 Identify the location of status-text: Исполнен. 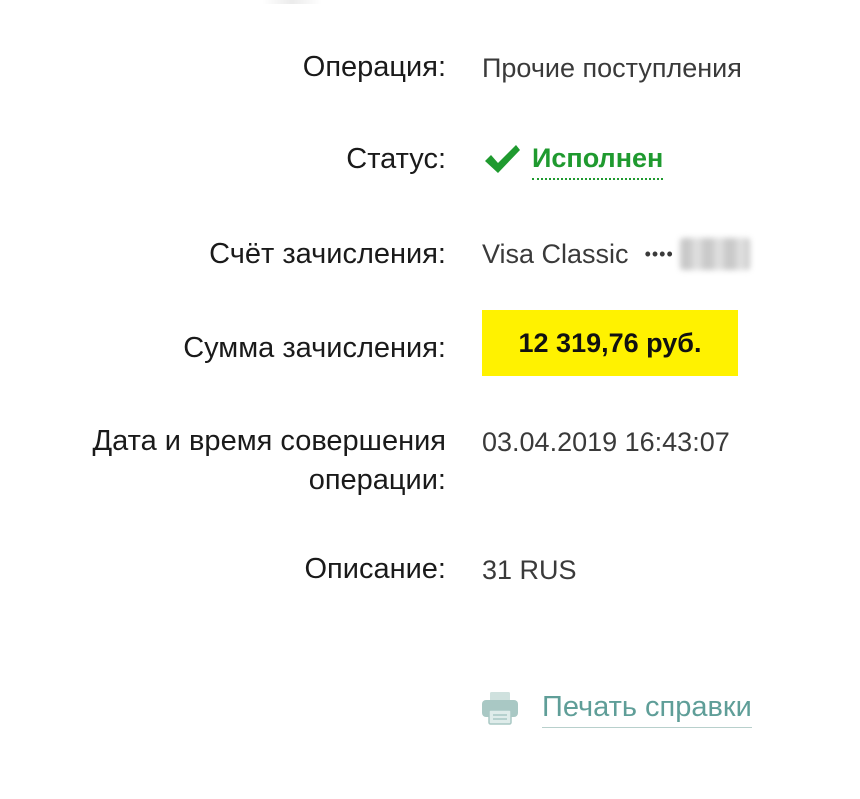
(598, 160).